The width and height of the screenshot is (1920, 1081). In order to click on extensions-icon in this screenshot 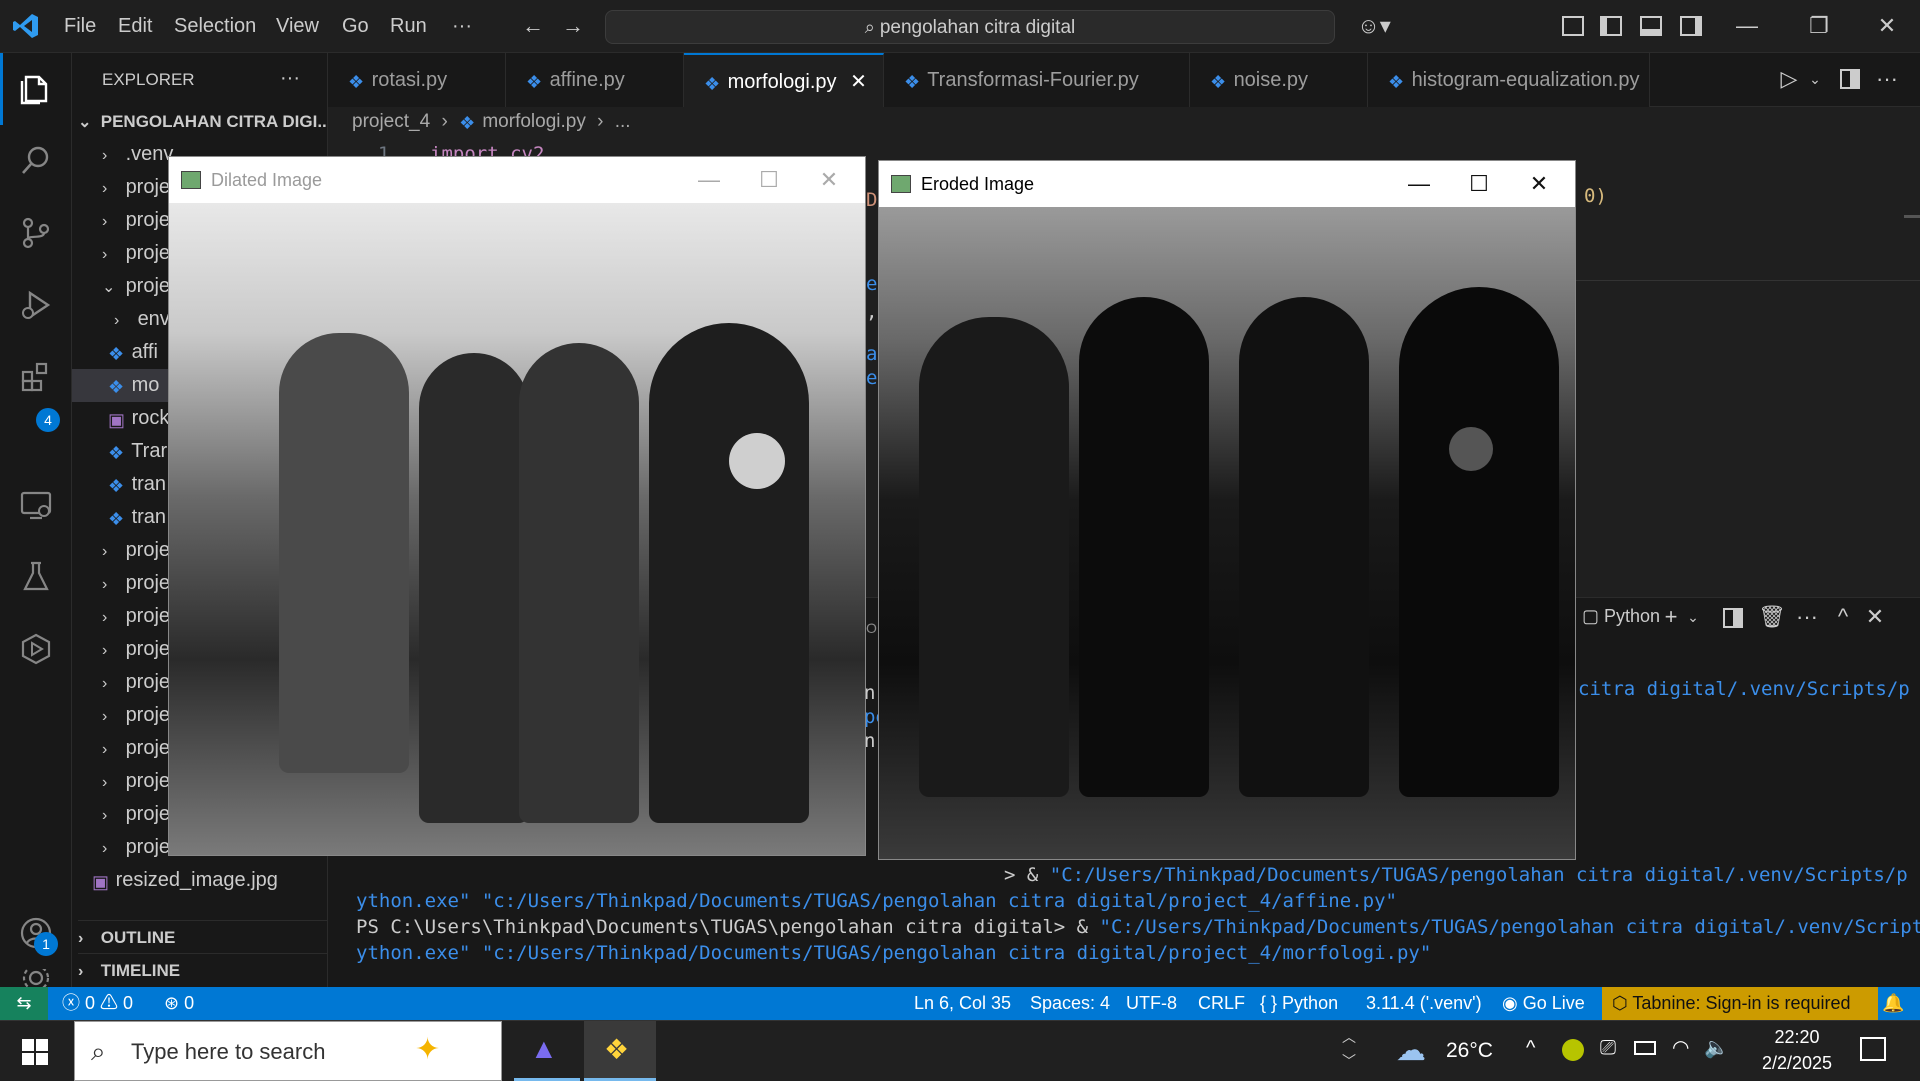, I will do `click(36, 377)`.